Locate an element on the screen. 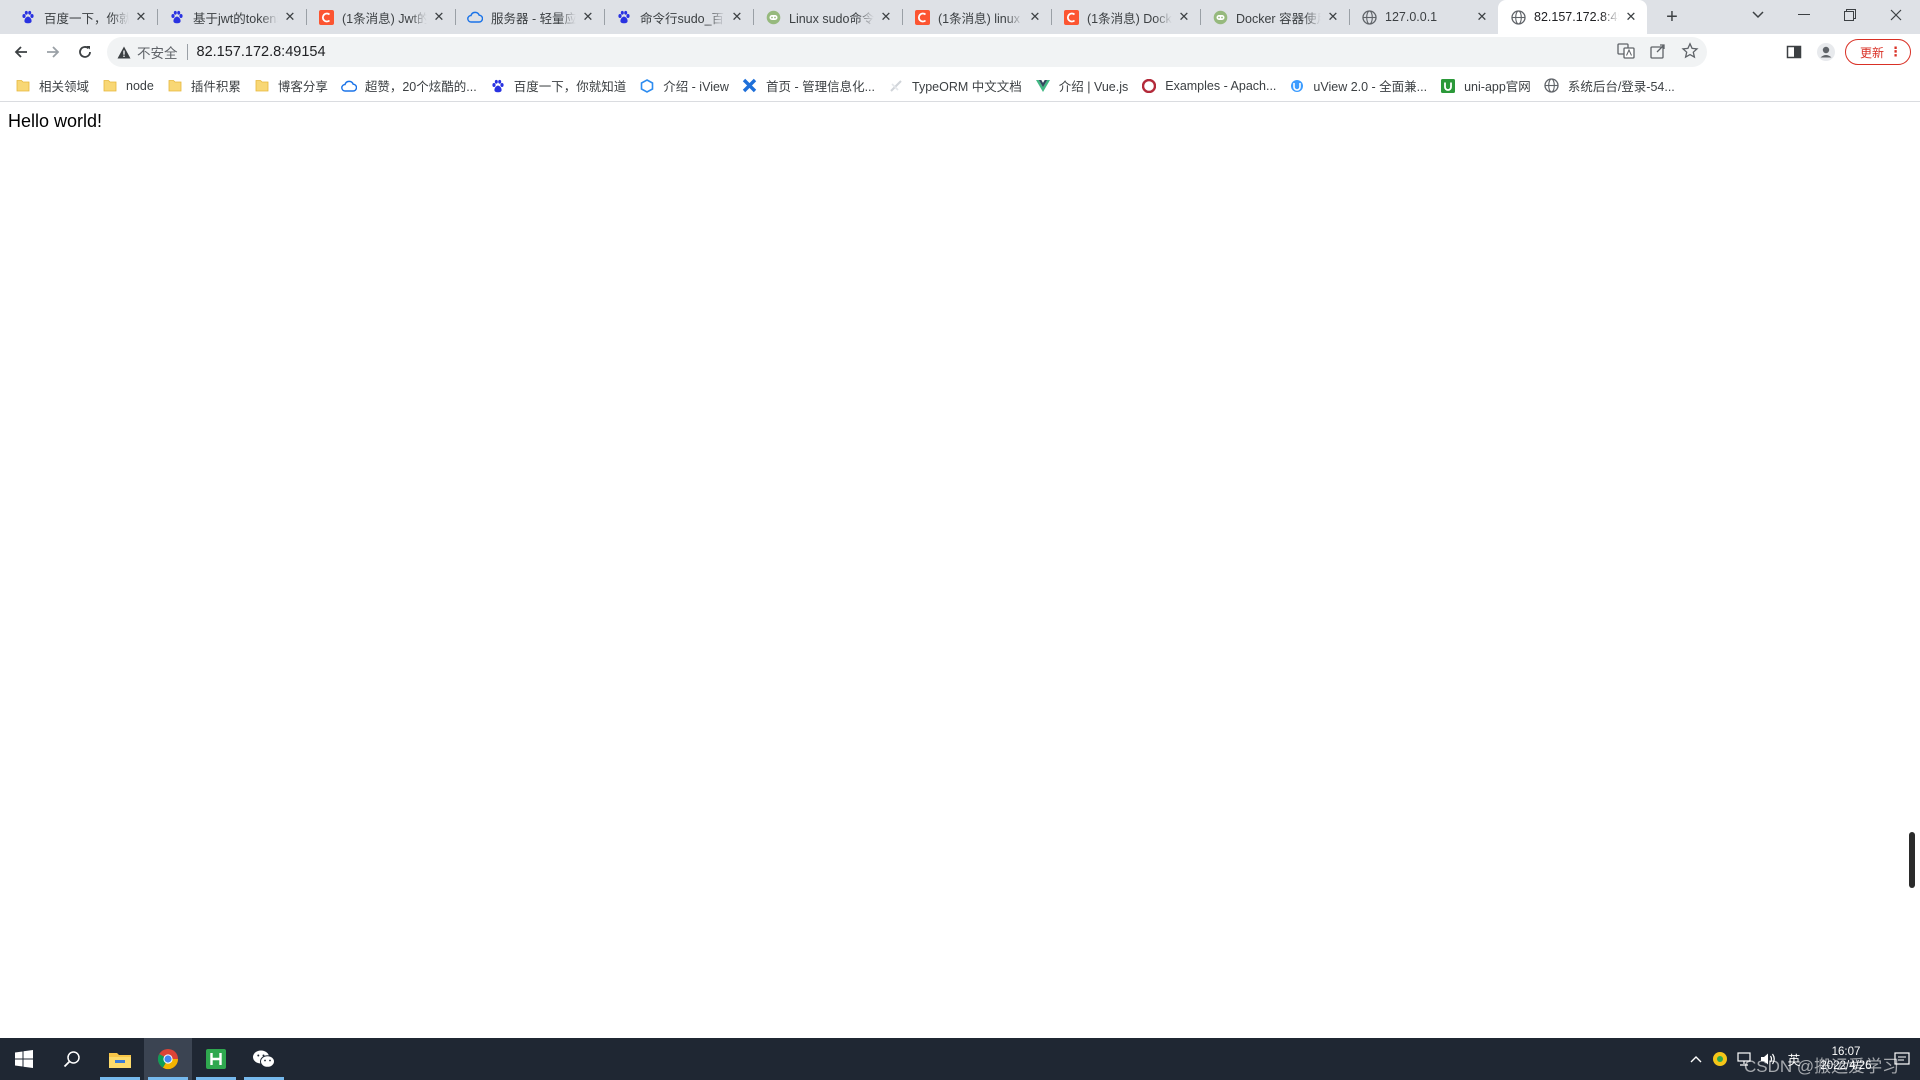 The image size is (1920, 1080). tab-title: (1条消息) Docker is located at coordinates (1129, 18).